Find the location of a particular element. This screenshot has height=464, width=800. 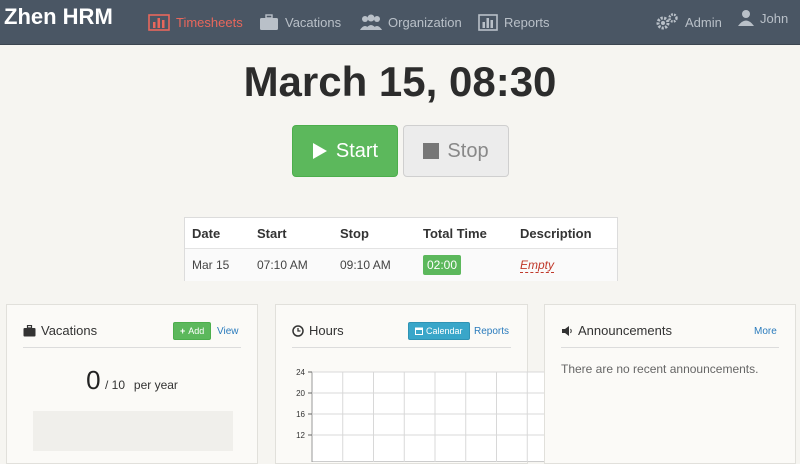

stop-button: Stop is located at coordinates (456, 151).